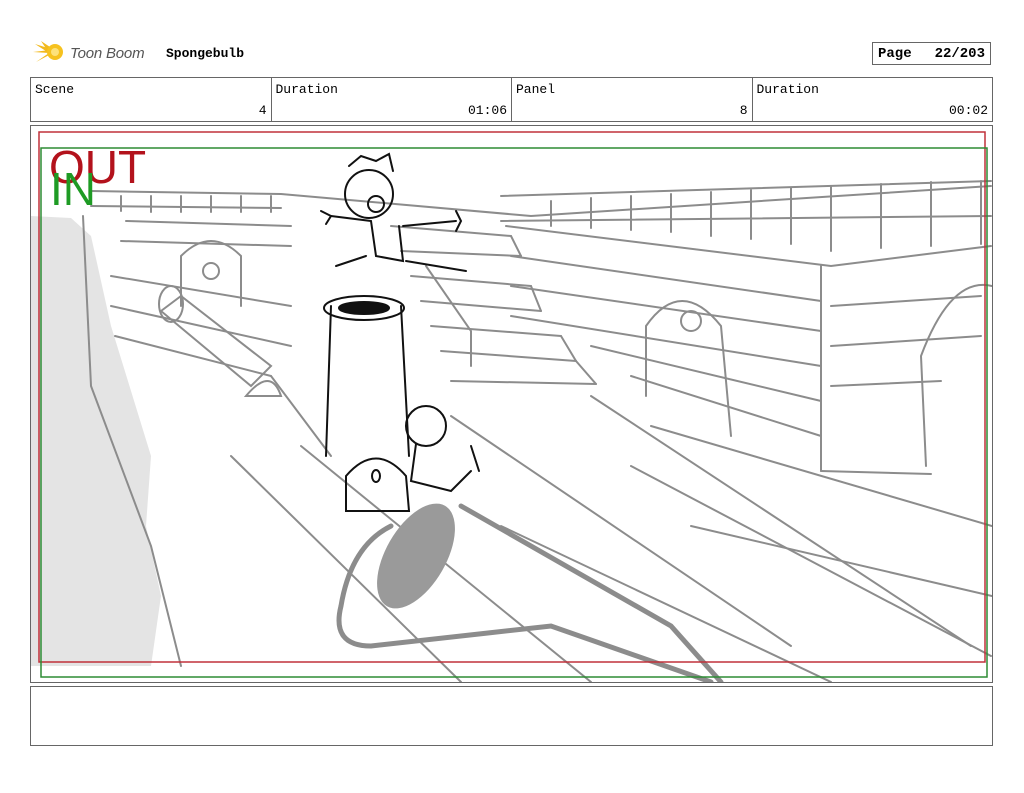 This screenshot has height=793, width=1024. Describe the element at coordinates (787, 89) in the screenshot. I see `panel-duration-label: Duration` at that location.